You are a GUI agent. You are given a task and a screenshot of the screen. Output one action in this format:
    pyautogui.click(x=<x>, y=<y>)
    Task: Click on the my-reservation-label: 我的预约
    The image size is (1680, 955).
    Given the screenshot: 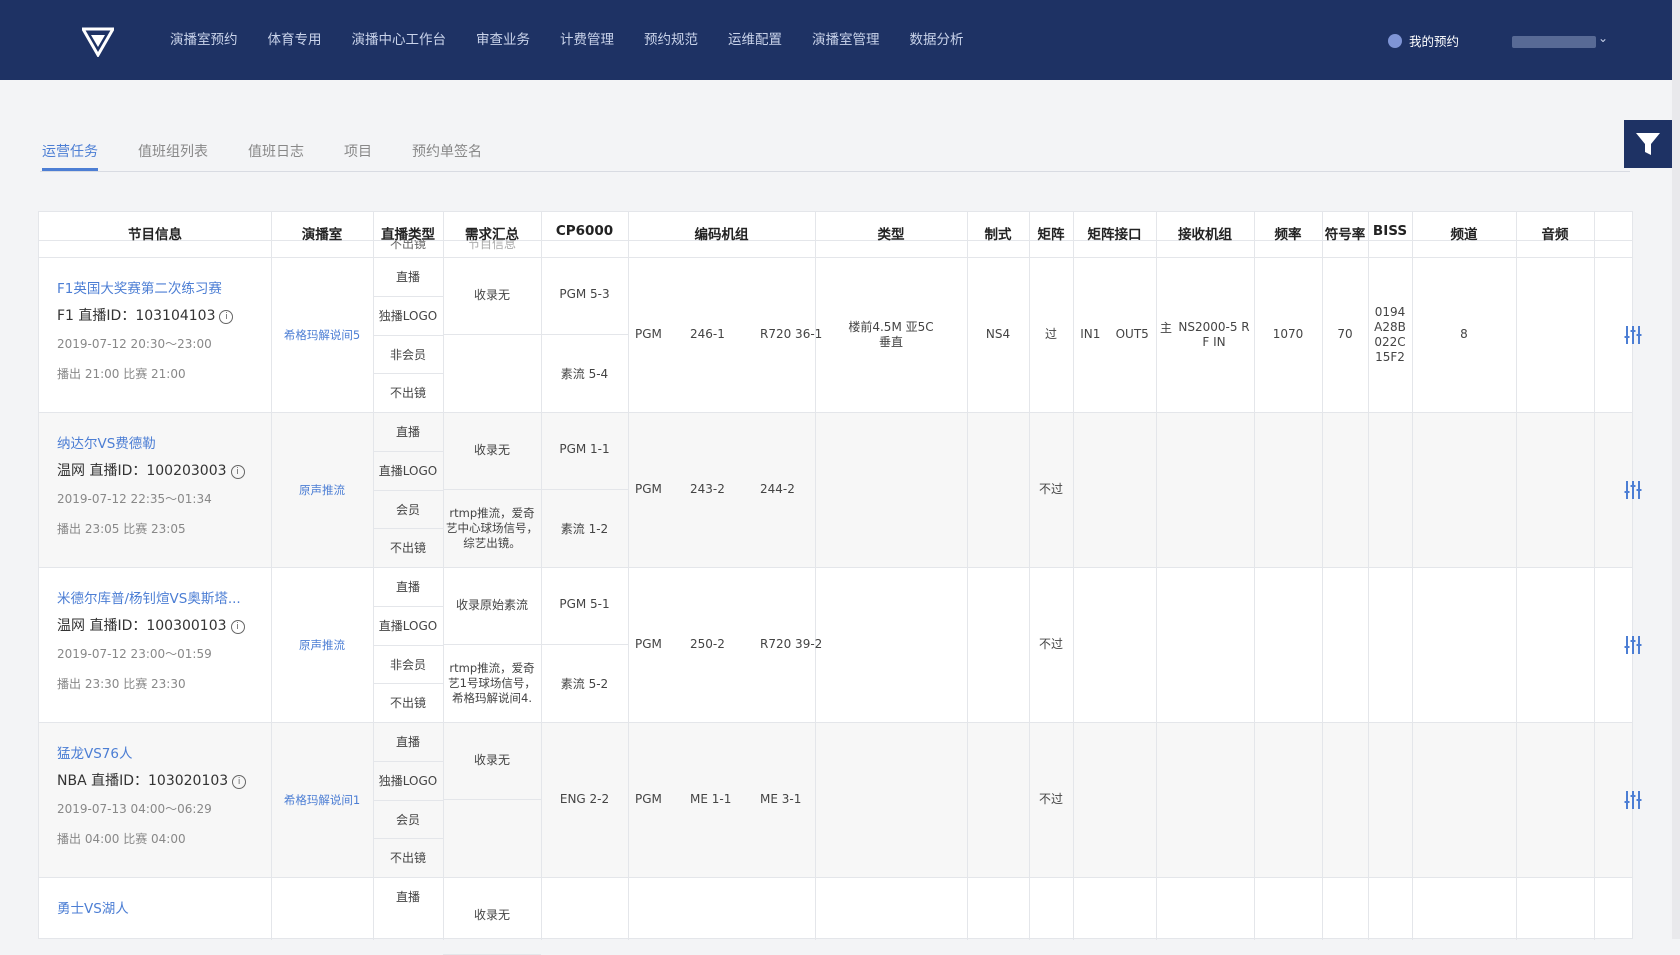 What is the action you would take?
    pyautogui.click(x=1434, y=41)
    